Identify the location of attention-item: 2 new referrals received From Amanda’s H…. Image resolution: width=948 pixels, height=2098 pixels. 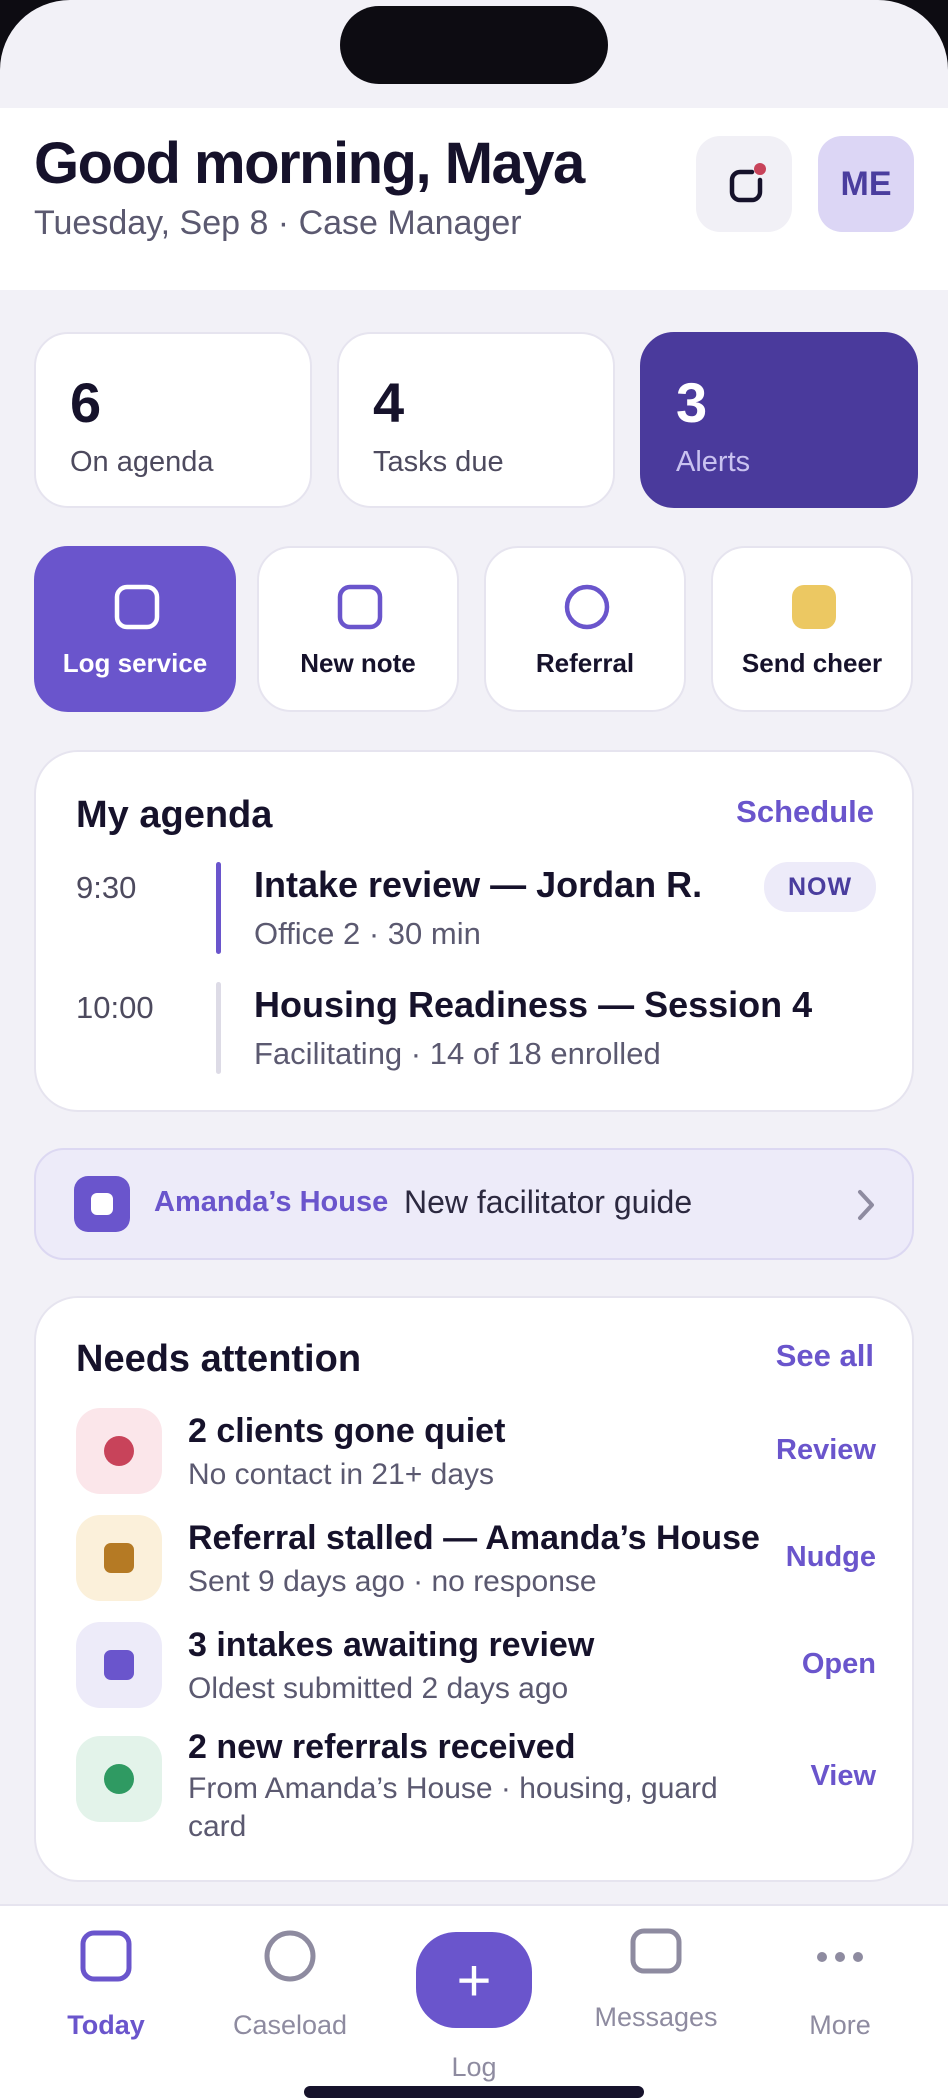
(476, 1789).